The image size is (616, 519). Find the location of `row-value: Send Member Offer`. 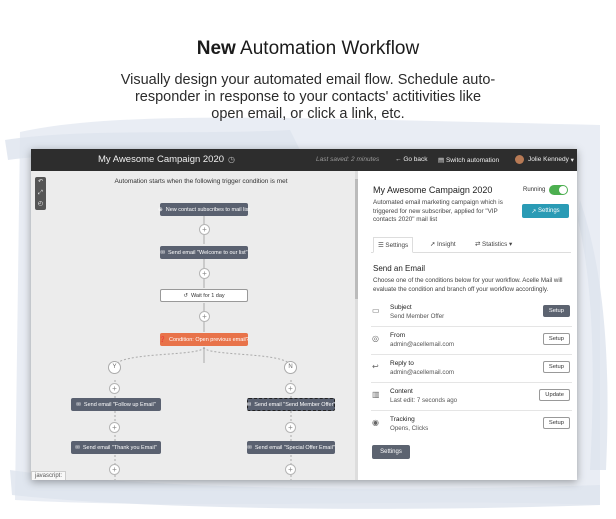

row-value: Send Member Offer is located at coordinates (417, 316).